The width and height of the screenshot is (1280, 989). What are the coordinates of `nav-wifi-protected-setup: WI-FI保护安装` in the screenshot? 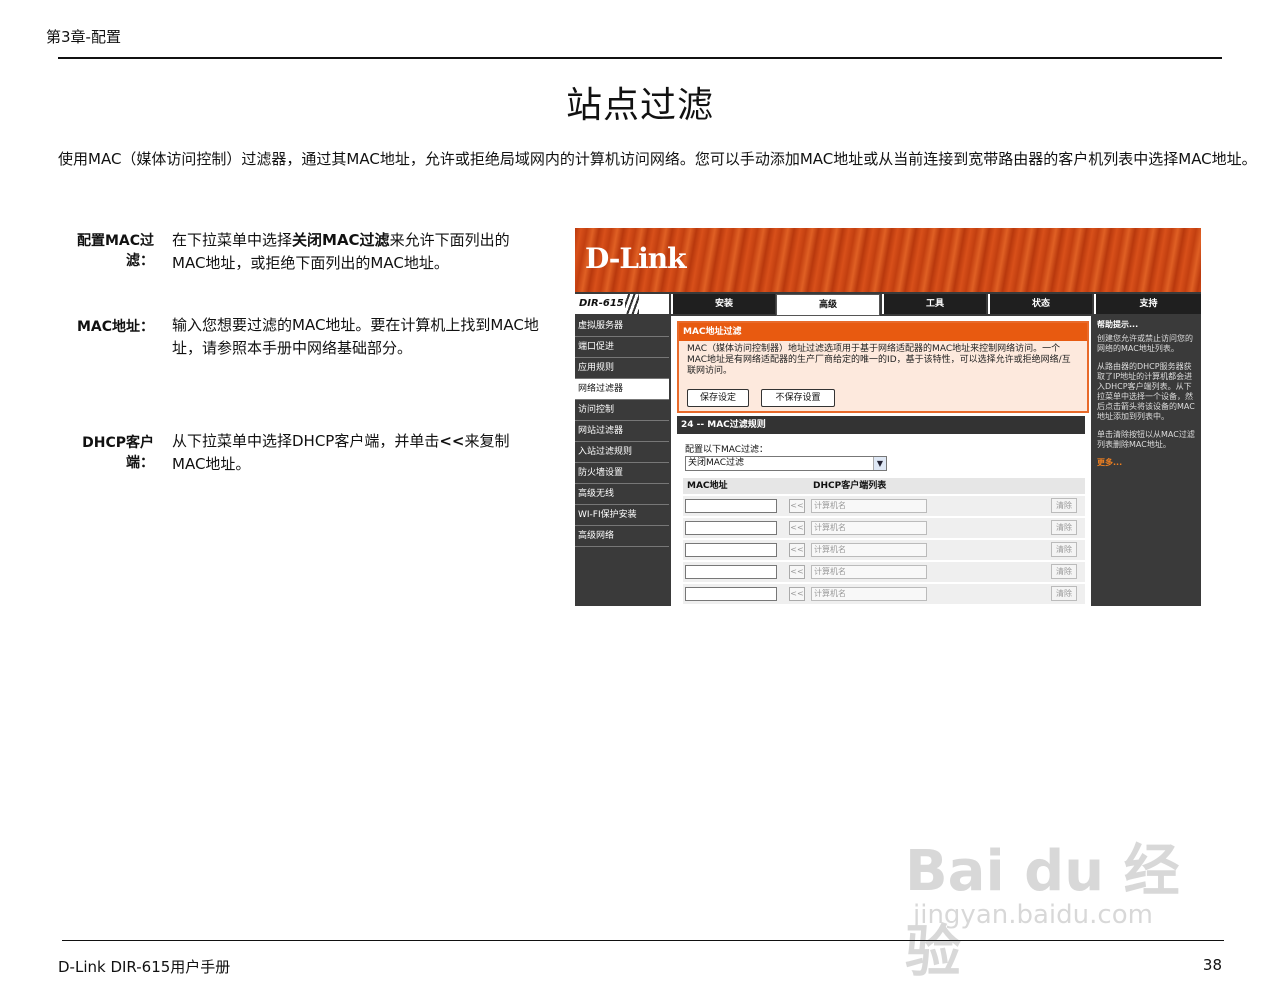 It's located at (622, 515).